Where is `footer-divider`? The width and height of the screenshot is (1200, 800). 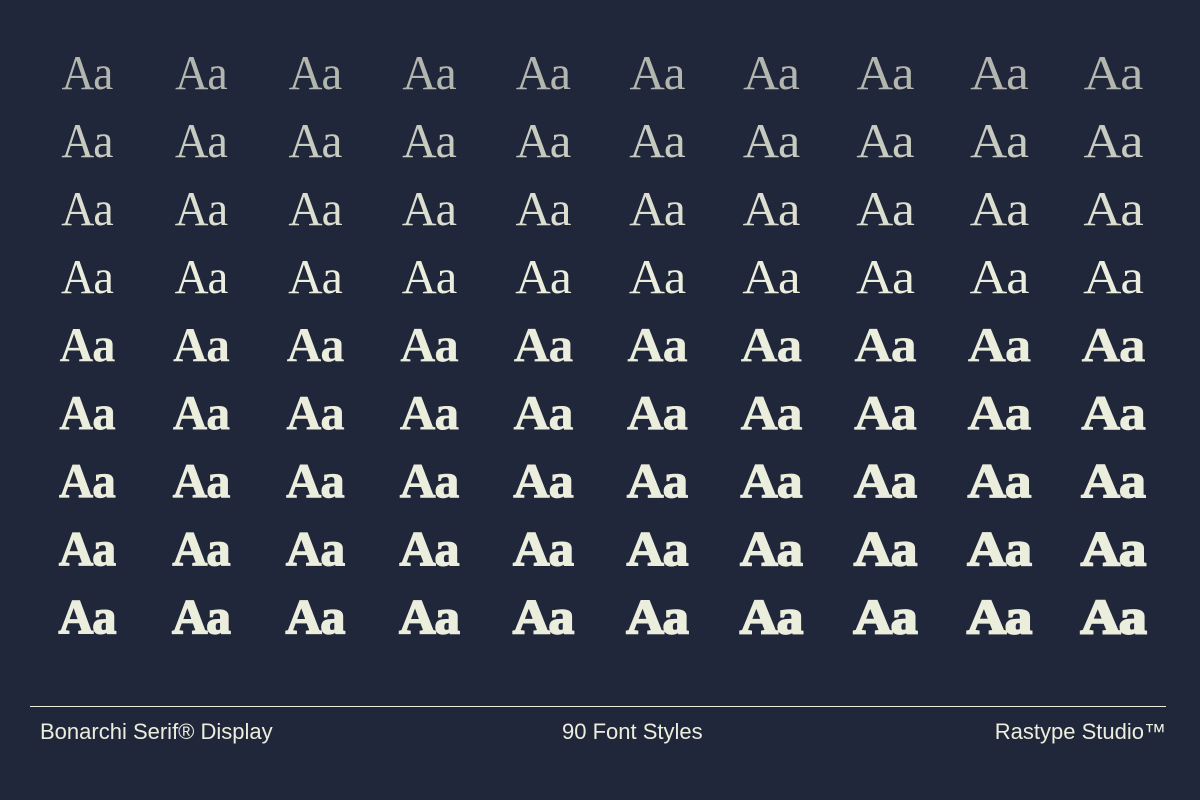 footer-divider is located at coordinates (598, 706).